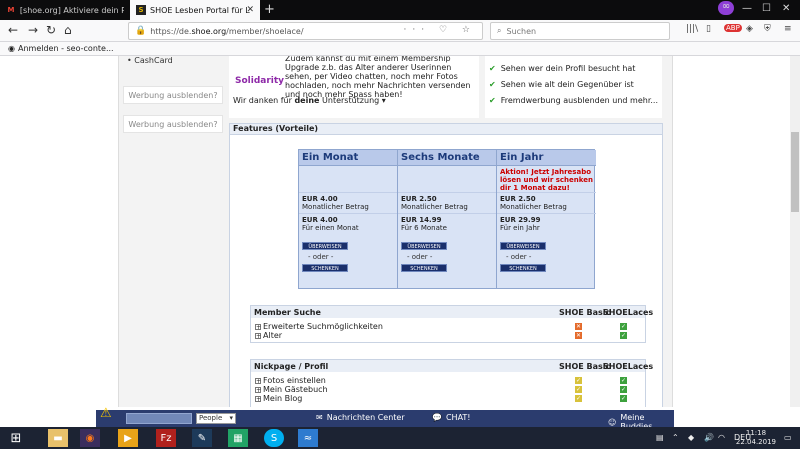 The width and height of the screenshot is (800, 449). I want to click on library-icon: |||\, so click(692, 29).